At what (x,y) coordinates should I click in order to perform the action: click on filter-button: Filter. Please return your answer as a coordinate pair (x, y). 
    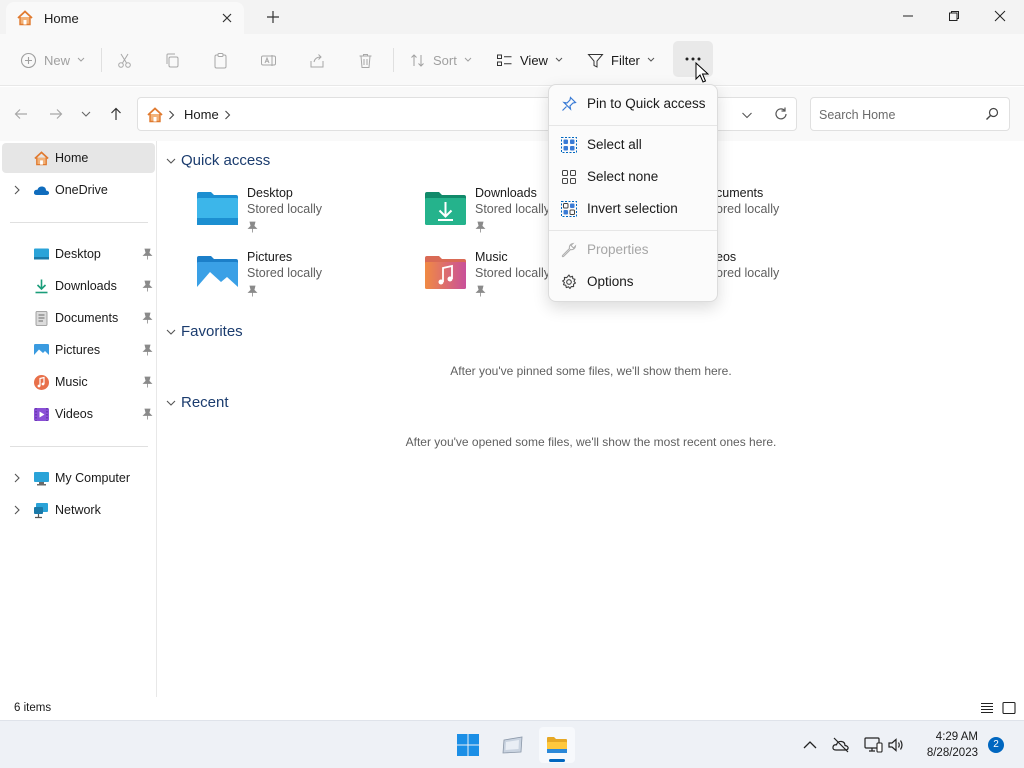
    Looking at the image, I should click on (621, 60).